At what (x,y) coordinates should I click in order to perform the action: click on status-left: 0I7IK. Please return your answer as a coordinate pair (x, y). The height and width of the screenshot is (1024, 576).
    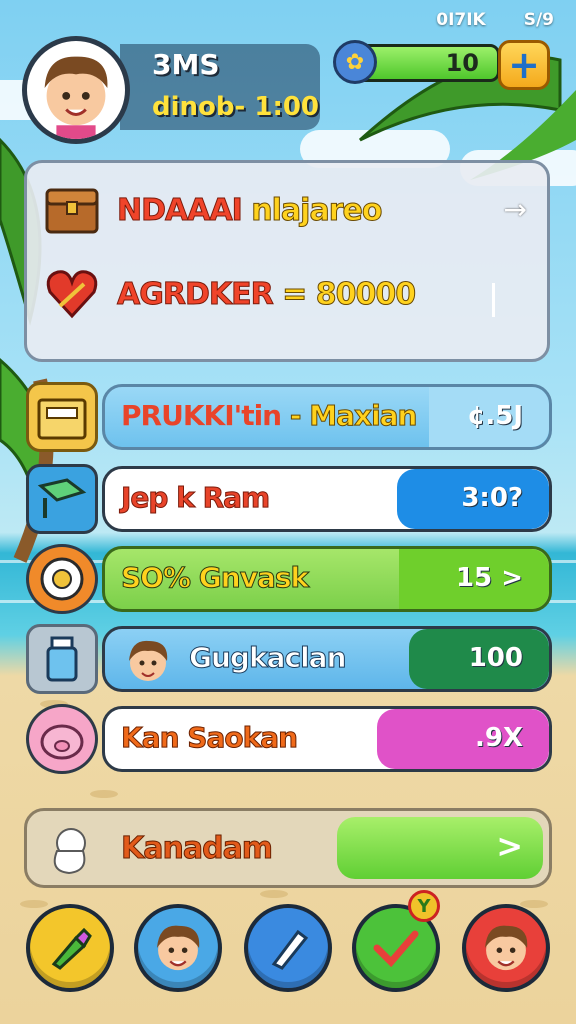
    Looking at the image, I should click on (461, 20).